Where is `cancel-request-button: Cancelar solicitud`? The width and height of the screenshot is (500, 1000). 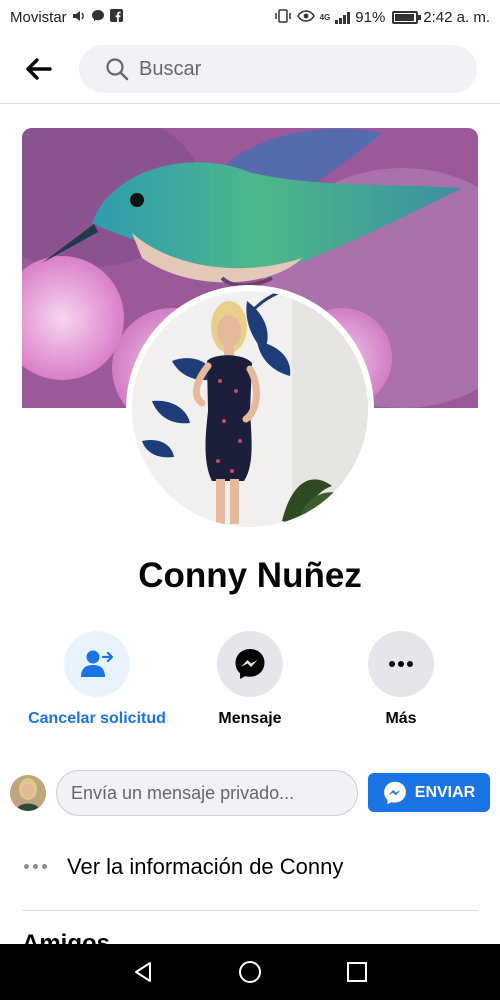 cancel-request-button: Cancelar solicitud is located at coordinates (97, 679).